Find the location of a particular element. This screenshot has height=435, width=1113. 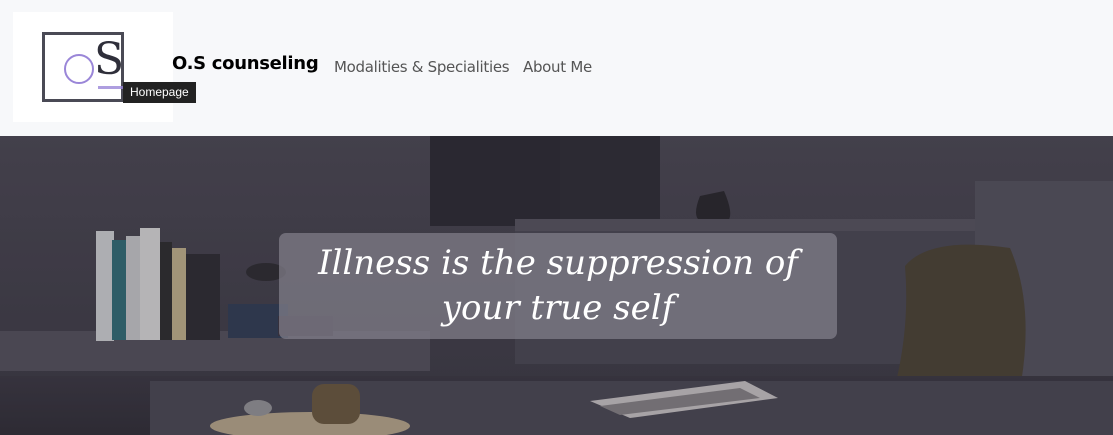

homepage-tooltip: Homepage is located at coordinates (159, 92).